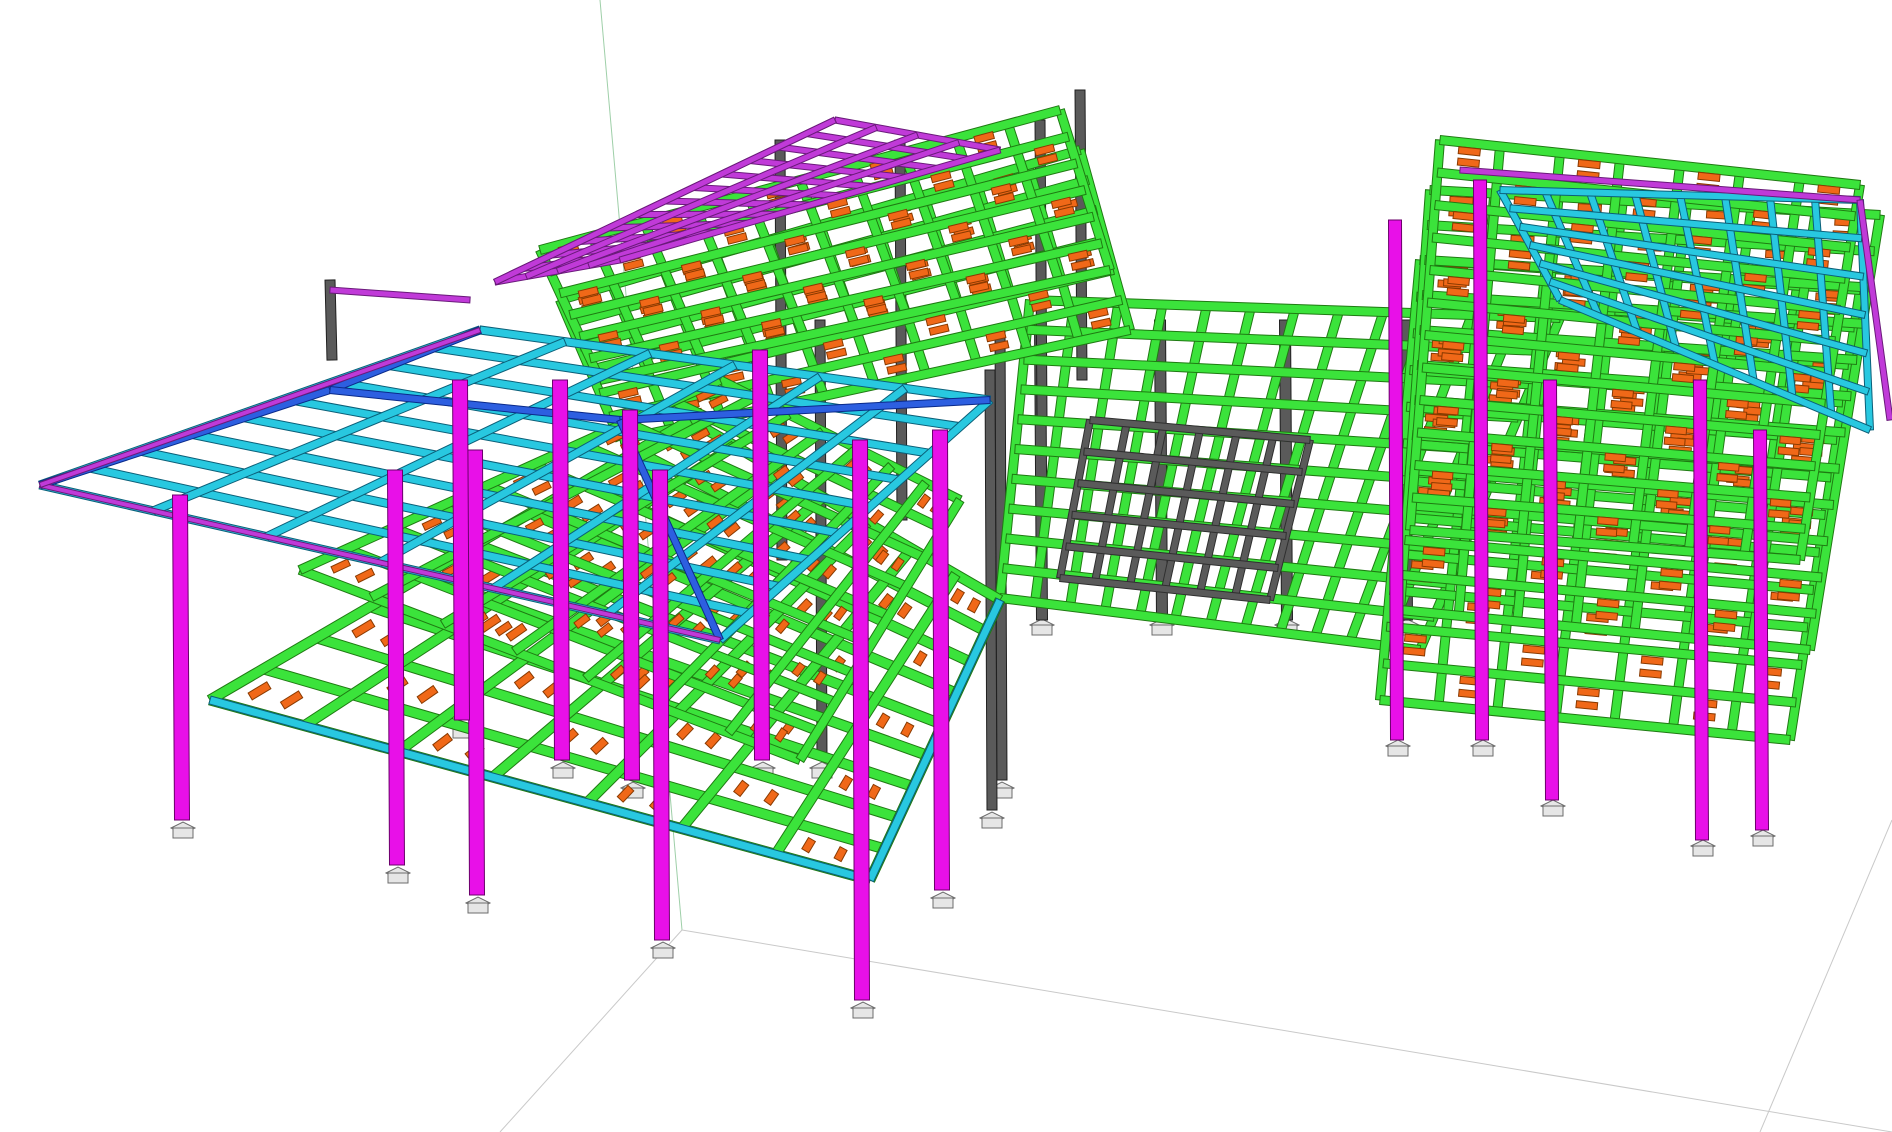 The height and width of the screenshot is (1132, 1892). I want to click on ground-axis-line-left, so click(591, 1030).